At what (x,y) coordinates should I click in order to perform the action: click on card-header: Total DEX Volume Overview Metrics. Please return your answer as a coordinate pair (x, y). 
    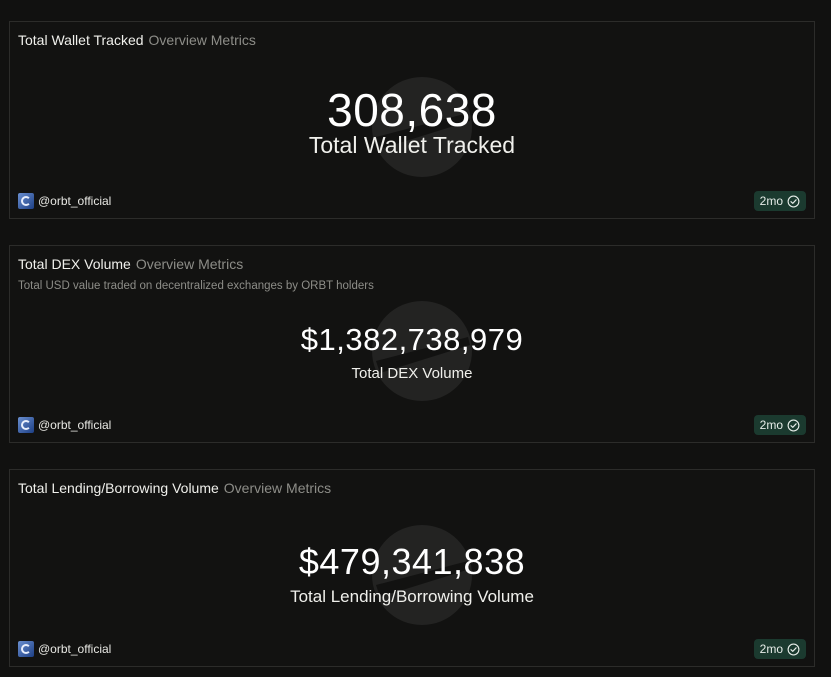
    Looking at the image, I should click on (130, 265).